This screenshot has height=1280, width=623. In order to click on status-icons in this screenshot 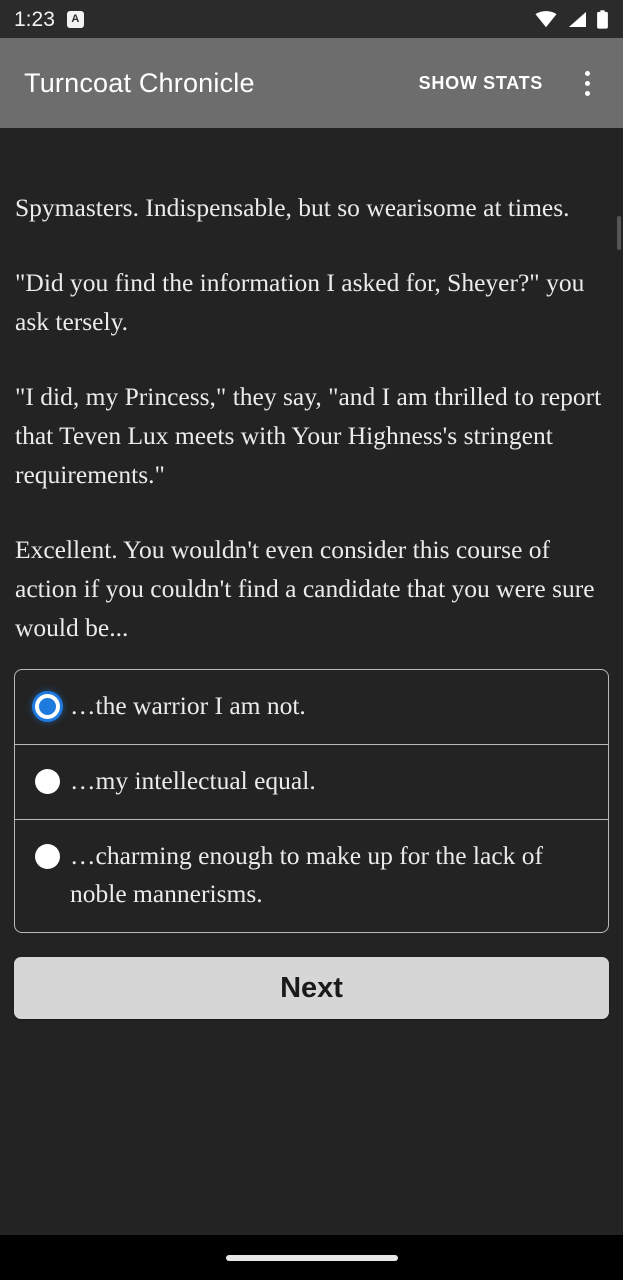, I will do `click(572, 19)`.